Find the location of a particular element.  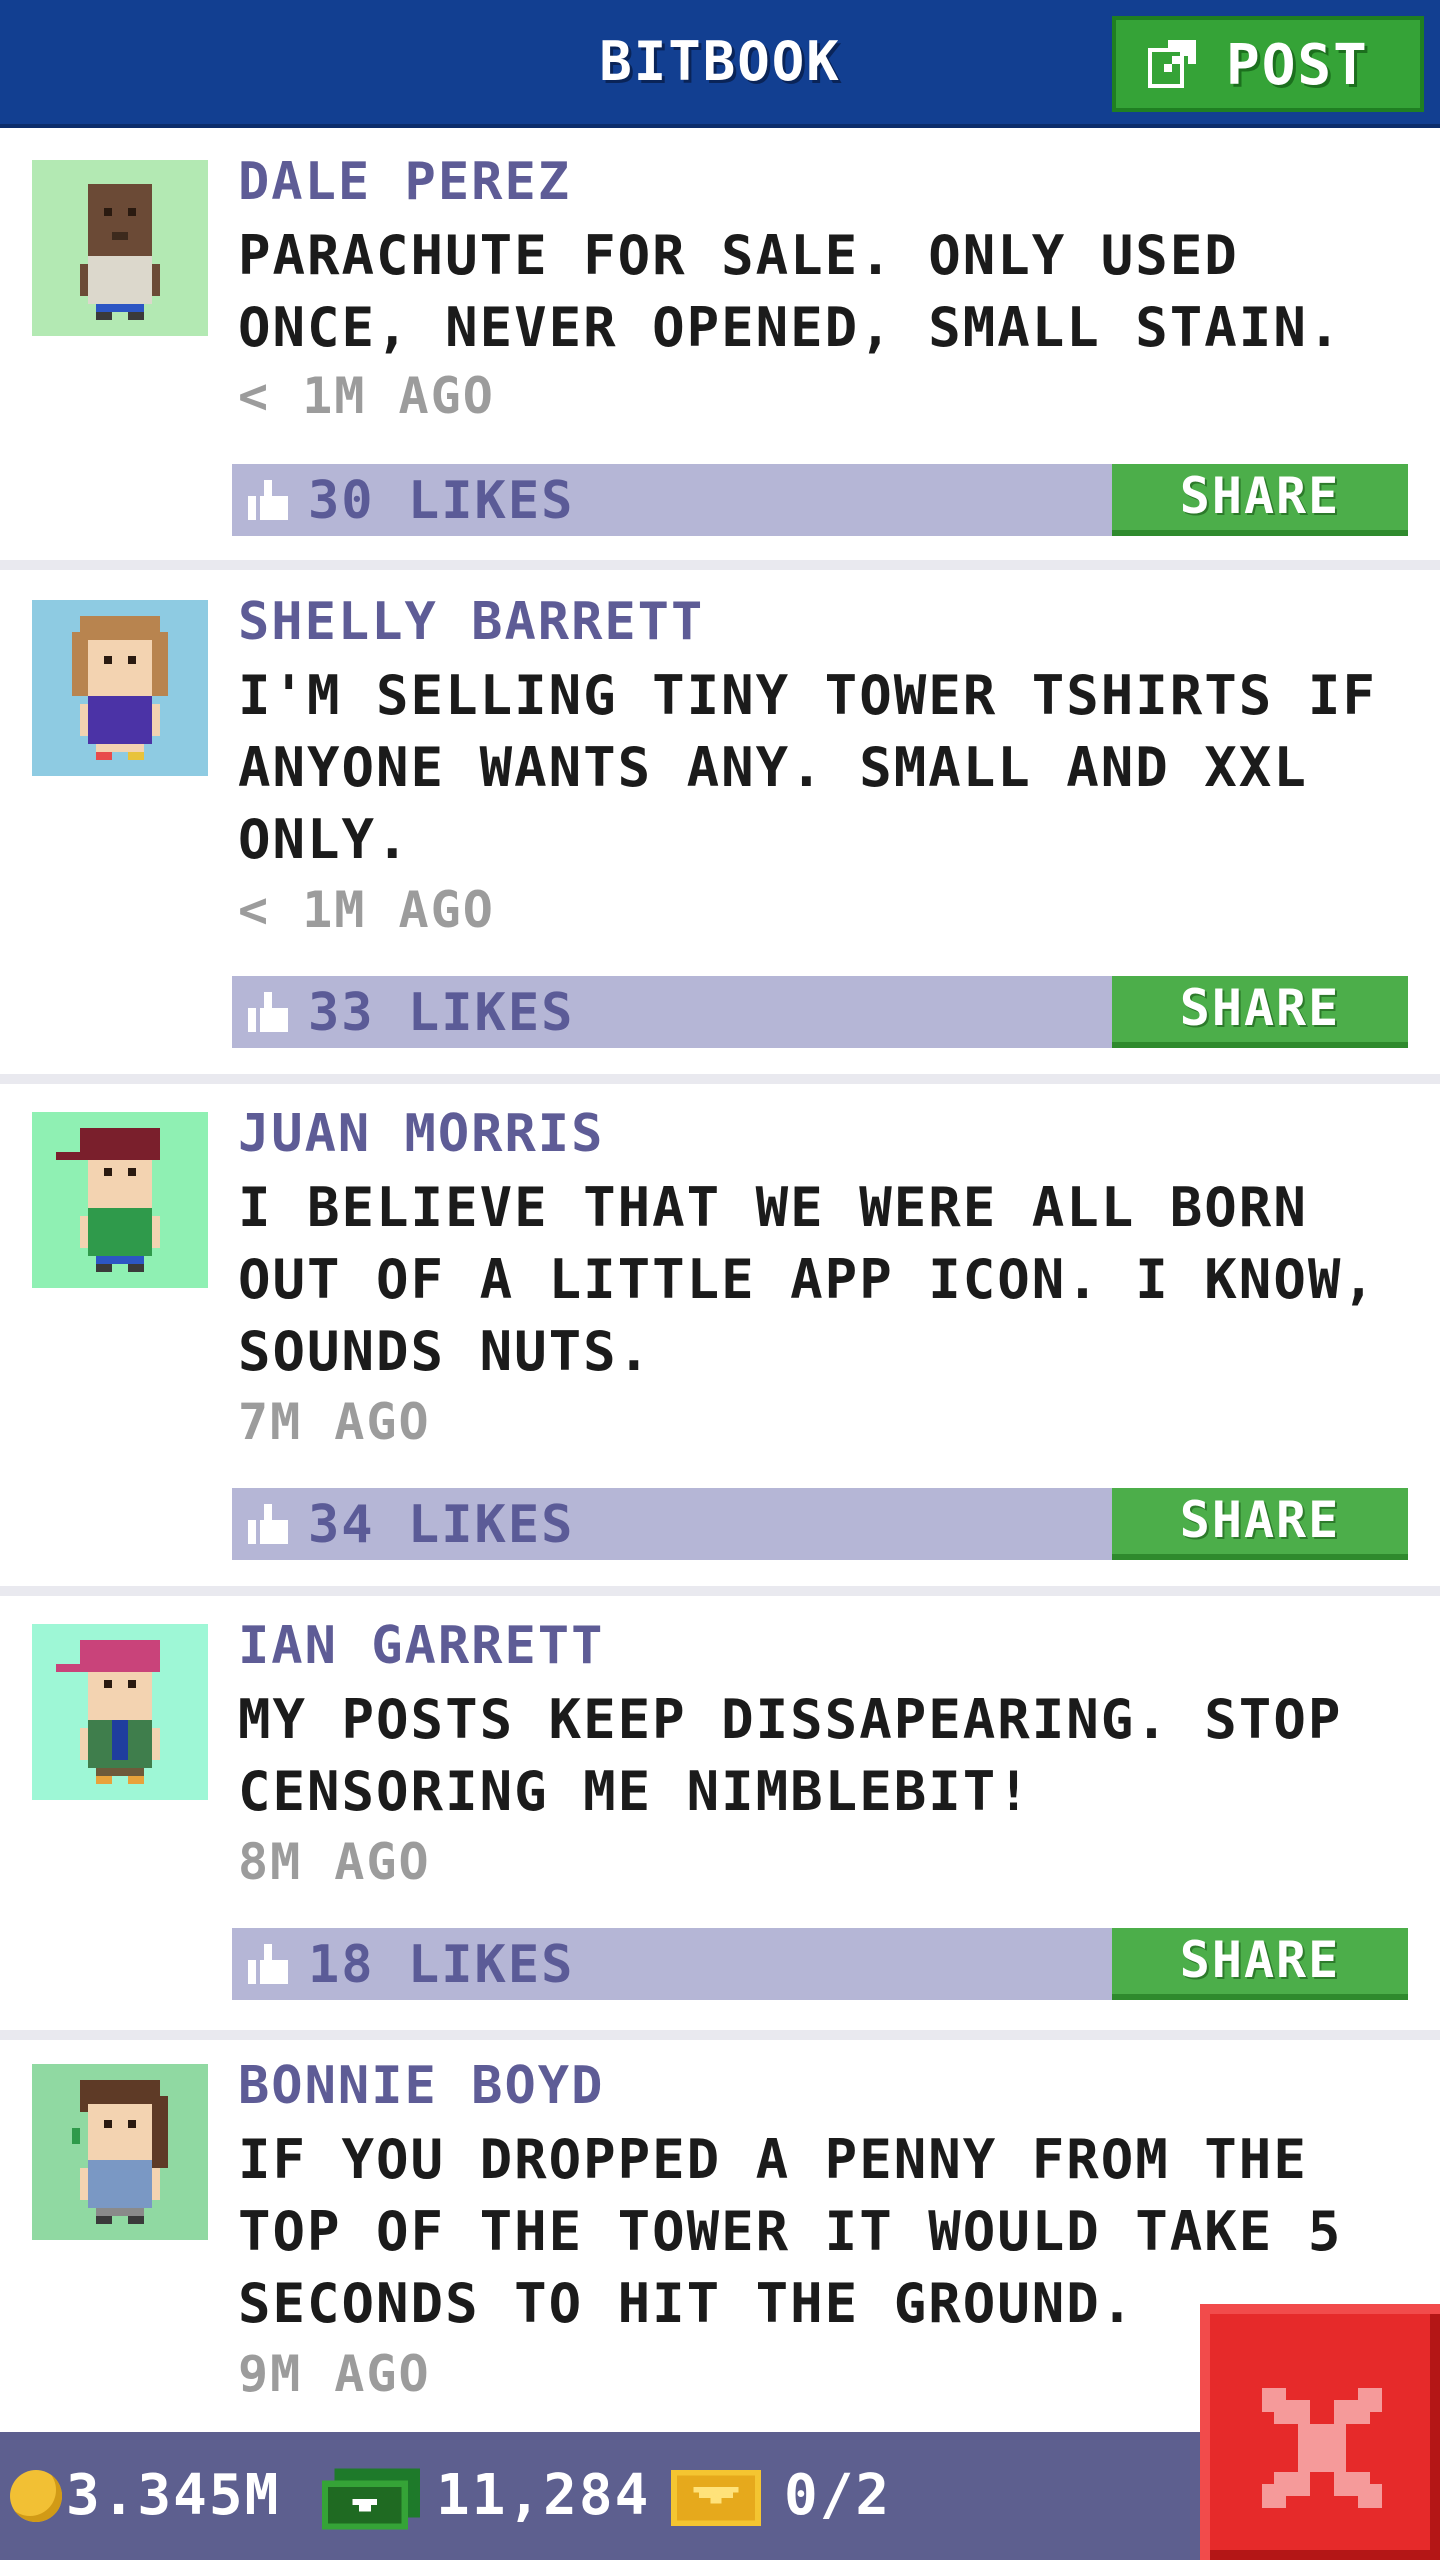

bux-icon is located at coordinates (371, 2499).